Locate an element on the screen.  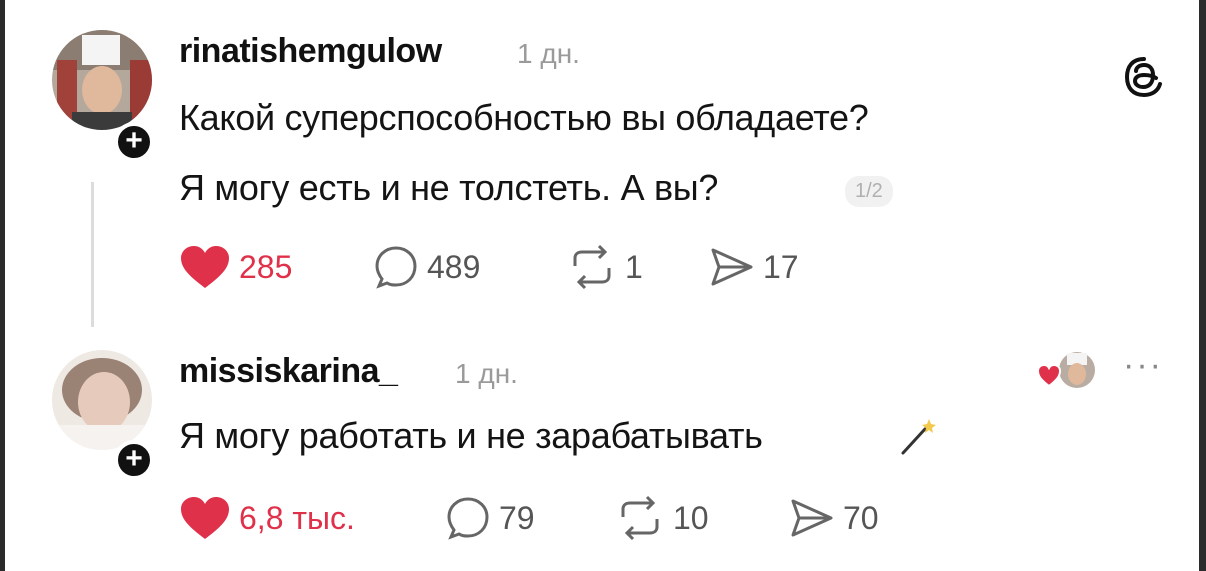
like-count: 285 is located at coordinates (266, 266).